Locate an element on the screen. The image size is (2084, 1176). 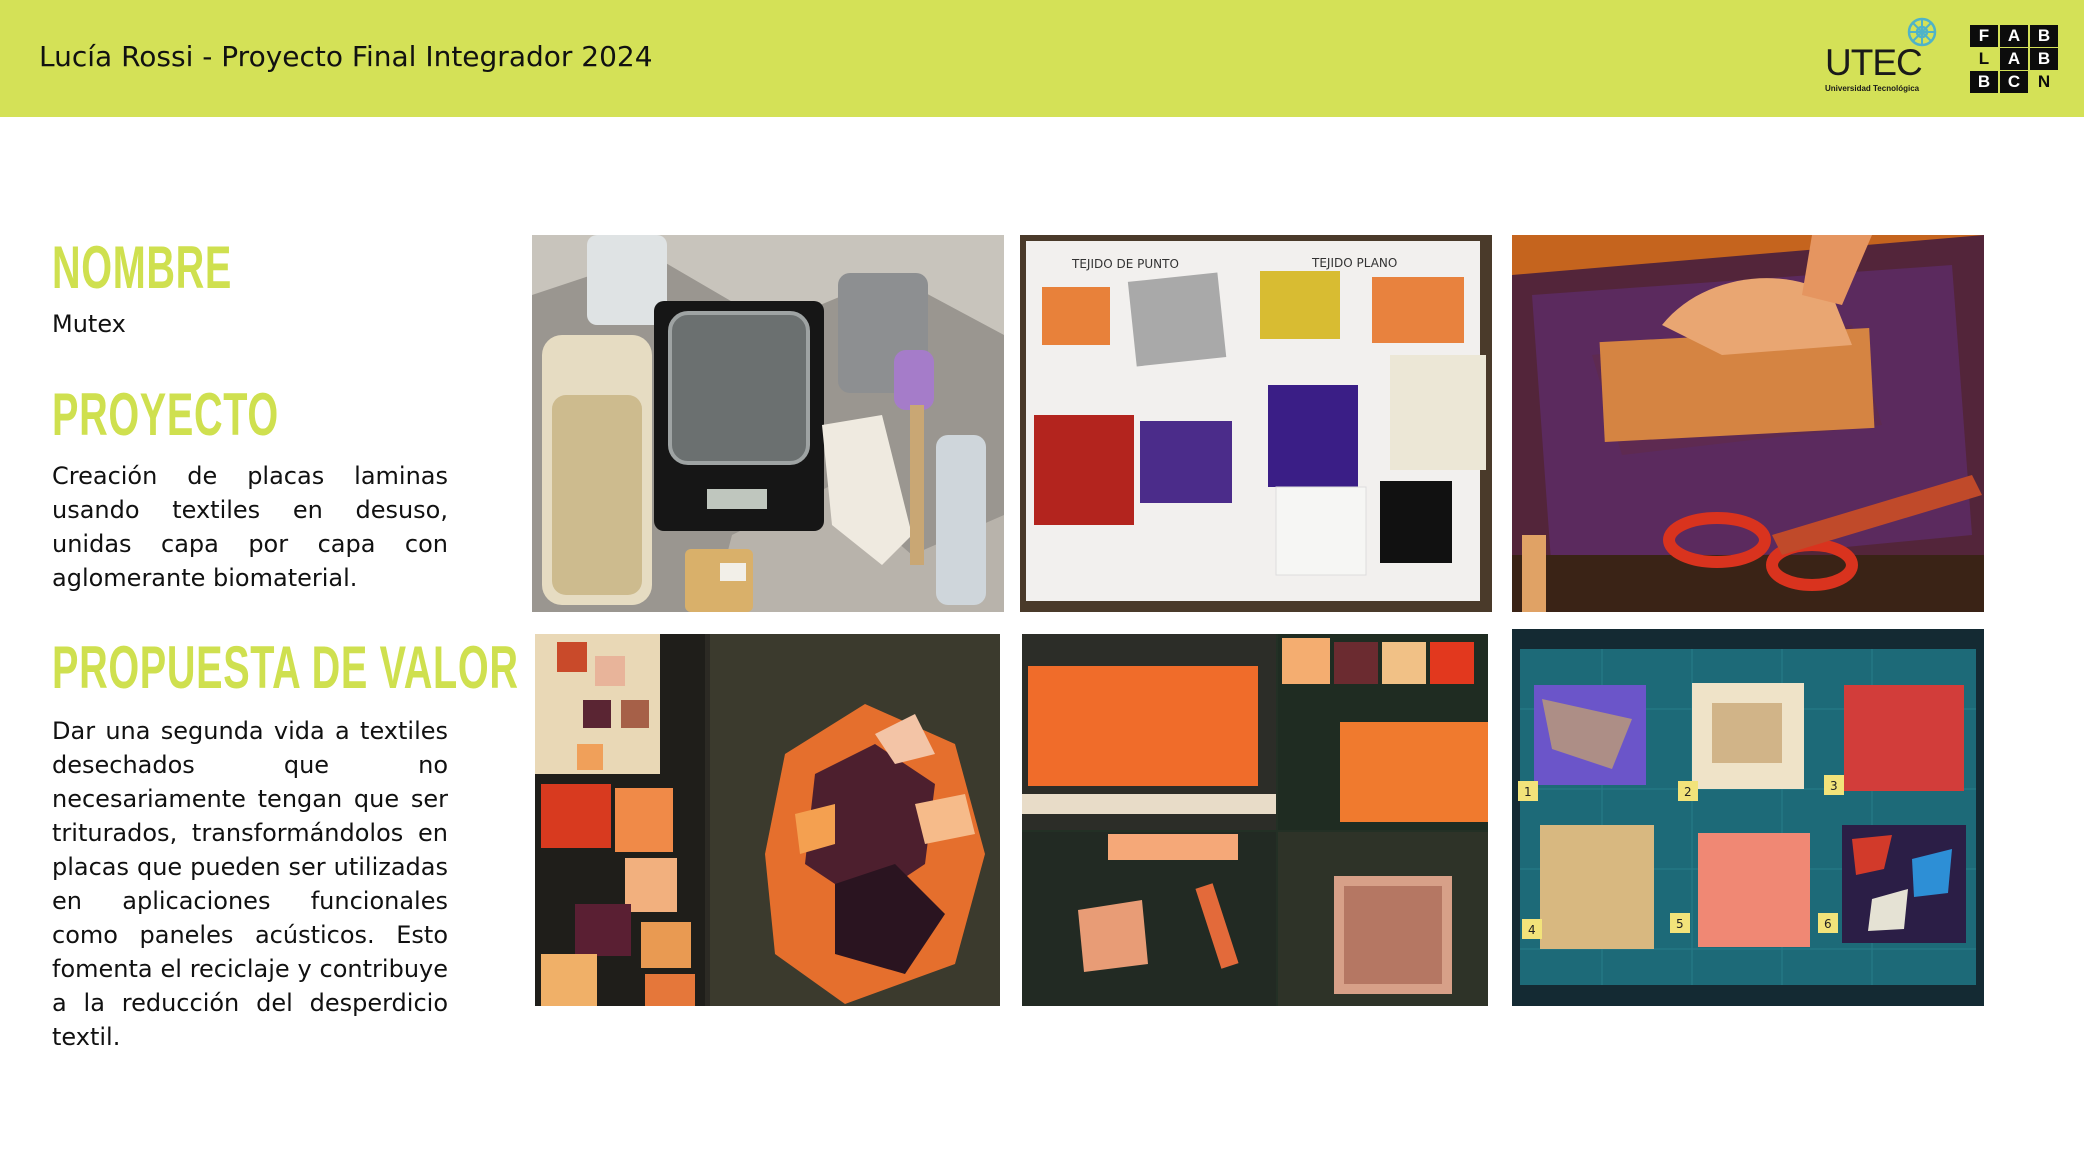
fablab-logo: F A B L A B B C N is located at coordinates (2014, 59).